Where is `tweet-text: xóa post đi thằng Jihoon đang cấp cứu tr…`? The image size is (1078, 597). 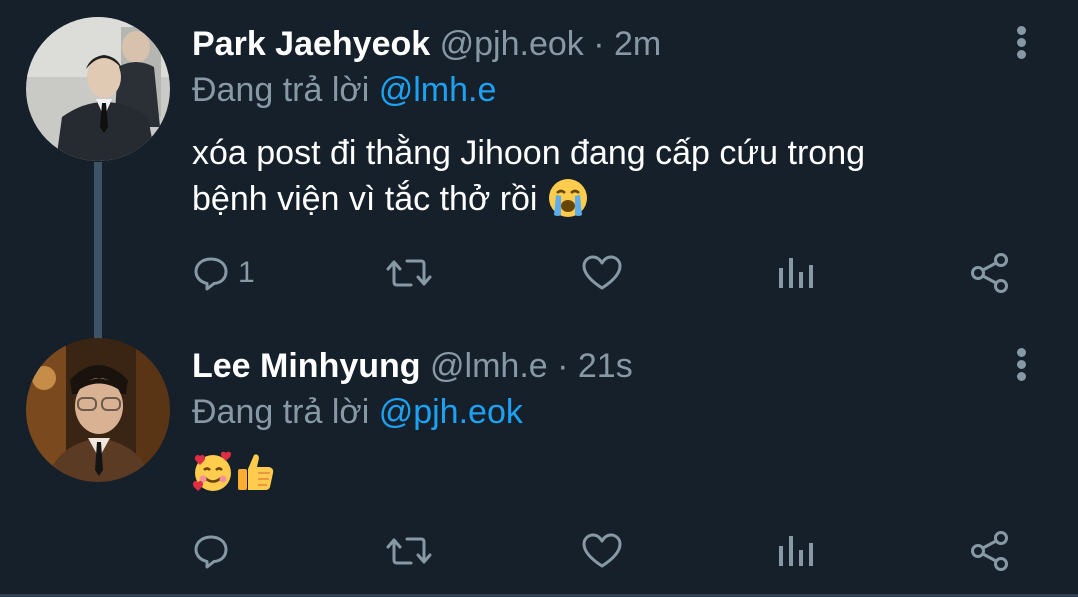 tweet-text: xóa post đi thằng Jihoon đang cấp cứu tr… is located at coordinates (592, 176).